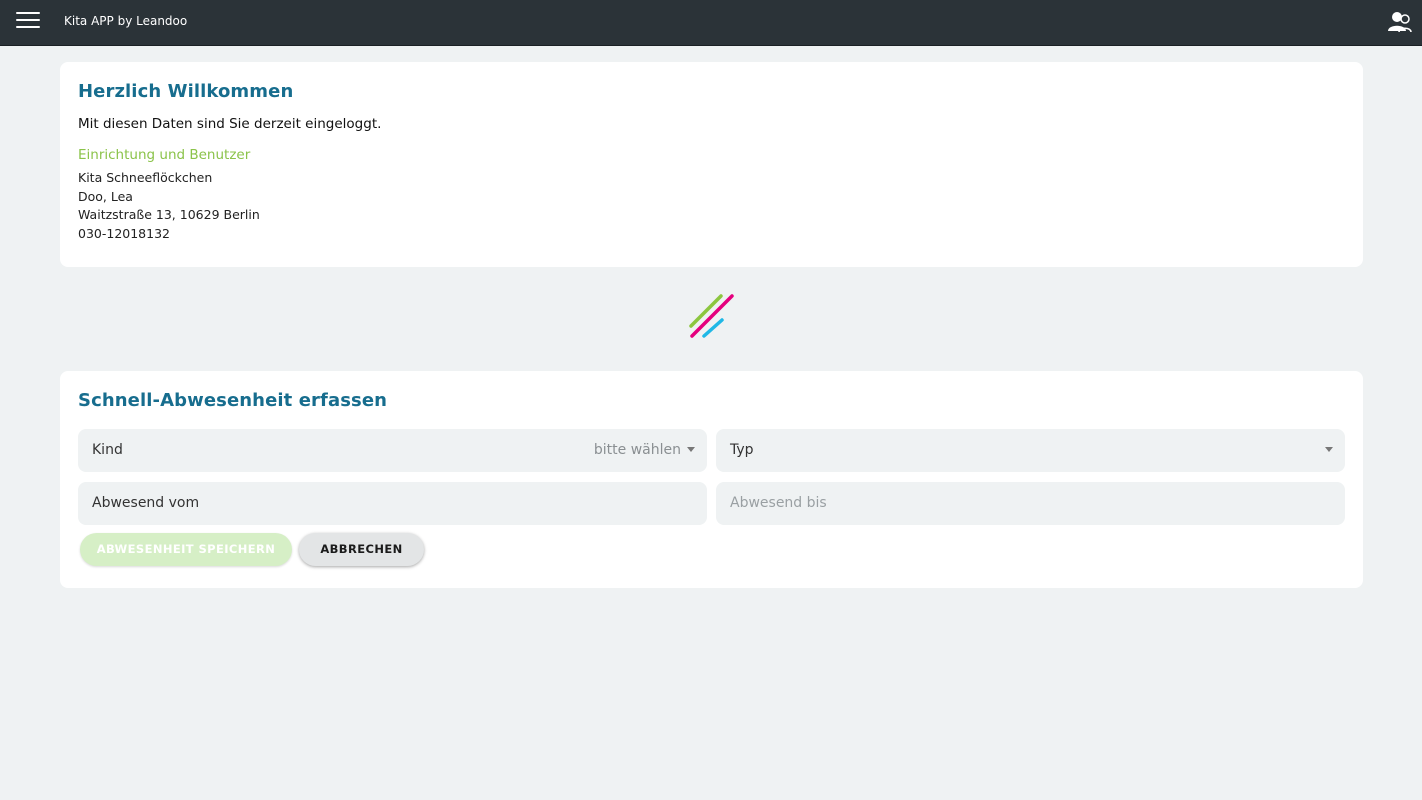 This screenshot has height=800, width=1422. I want to click on absent-from-label: Abwesend vom, so click(146, 503).